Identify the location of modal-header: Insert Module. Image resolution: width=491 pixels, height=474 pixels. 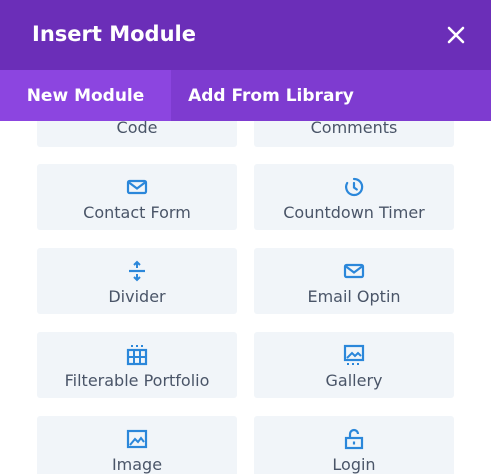
(245, 35).